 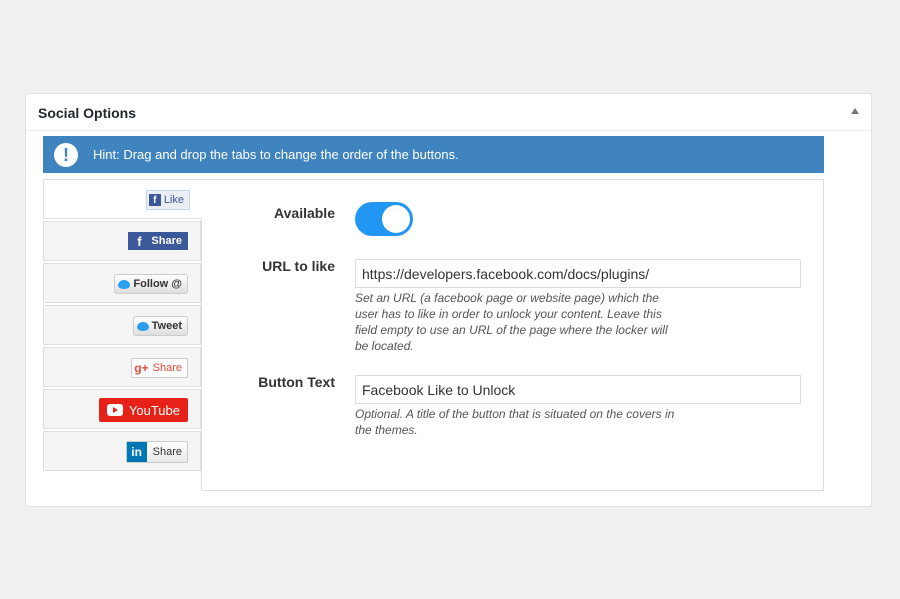 I want to click on url-input, so click(x=578, y=273).